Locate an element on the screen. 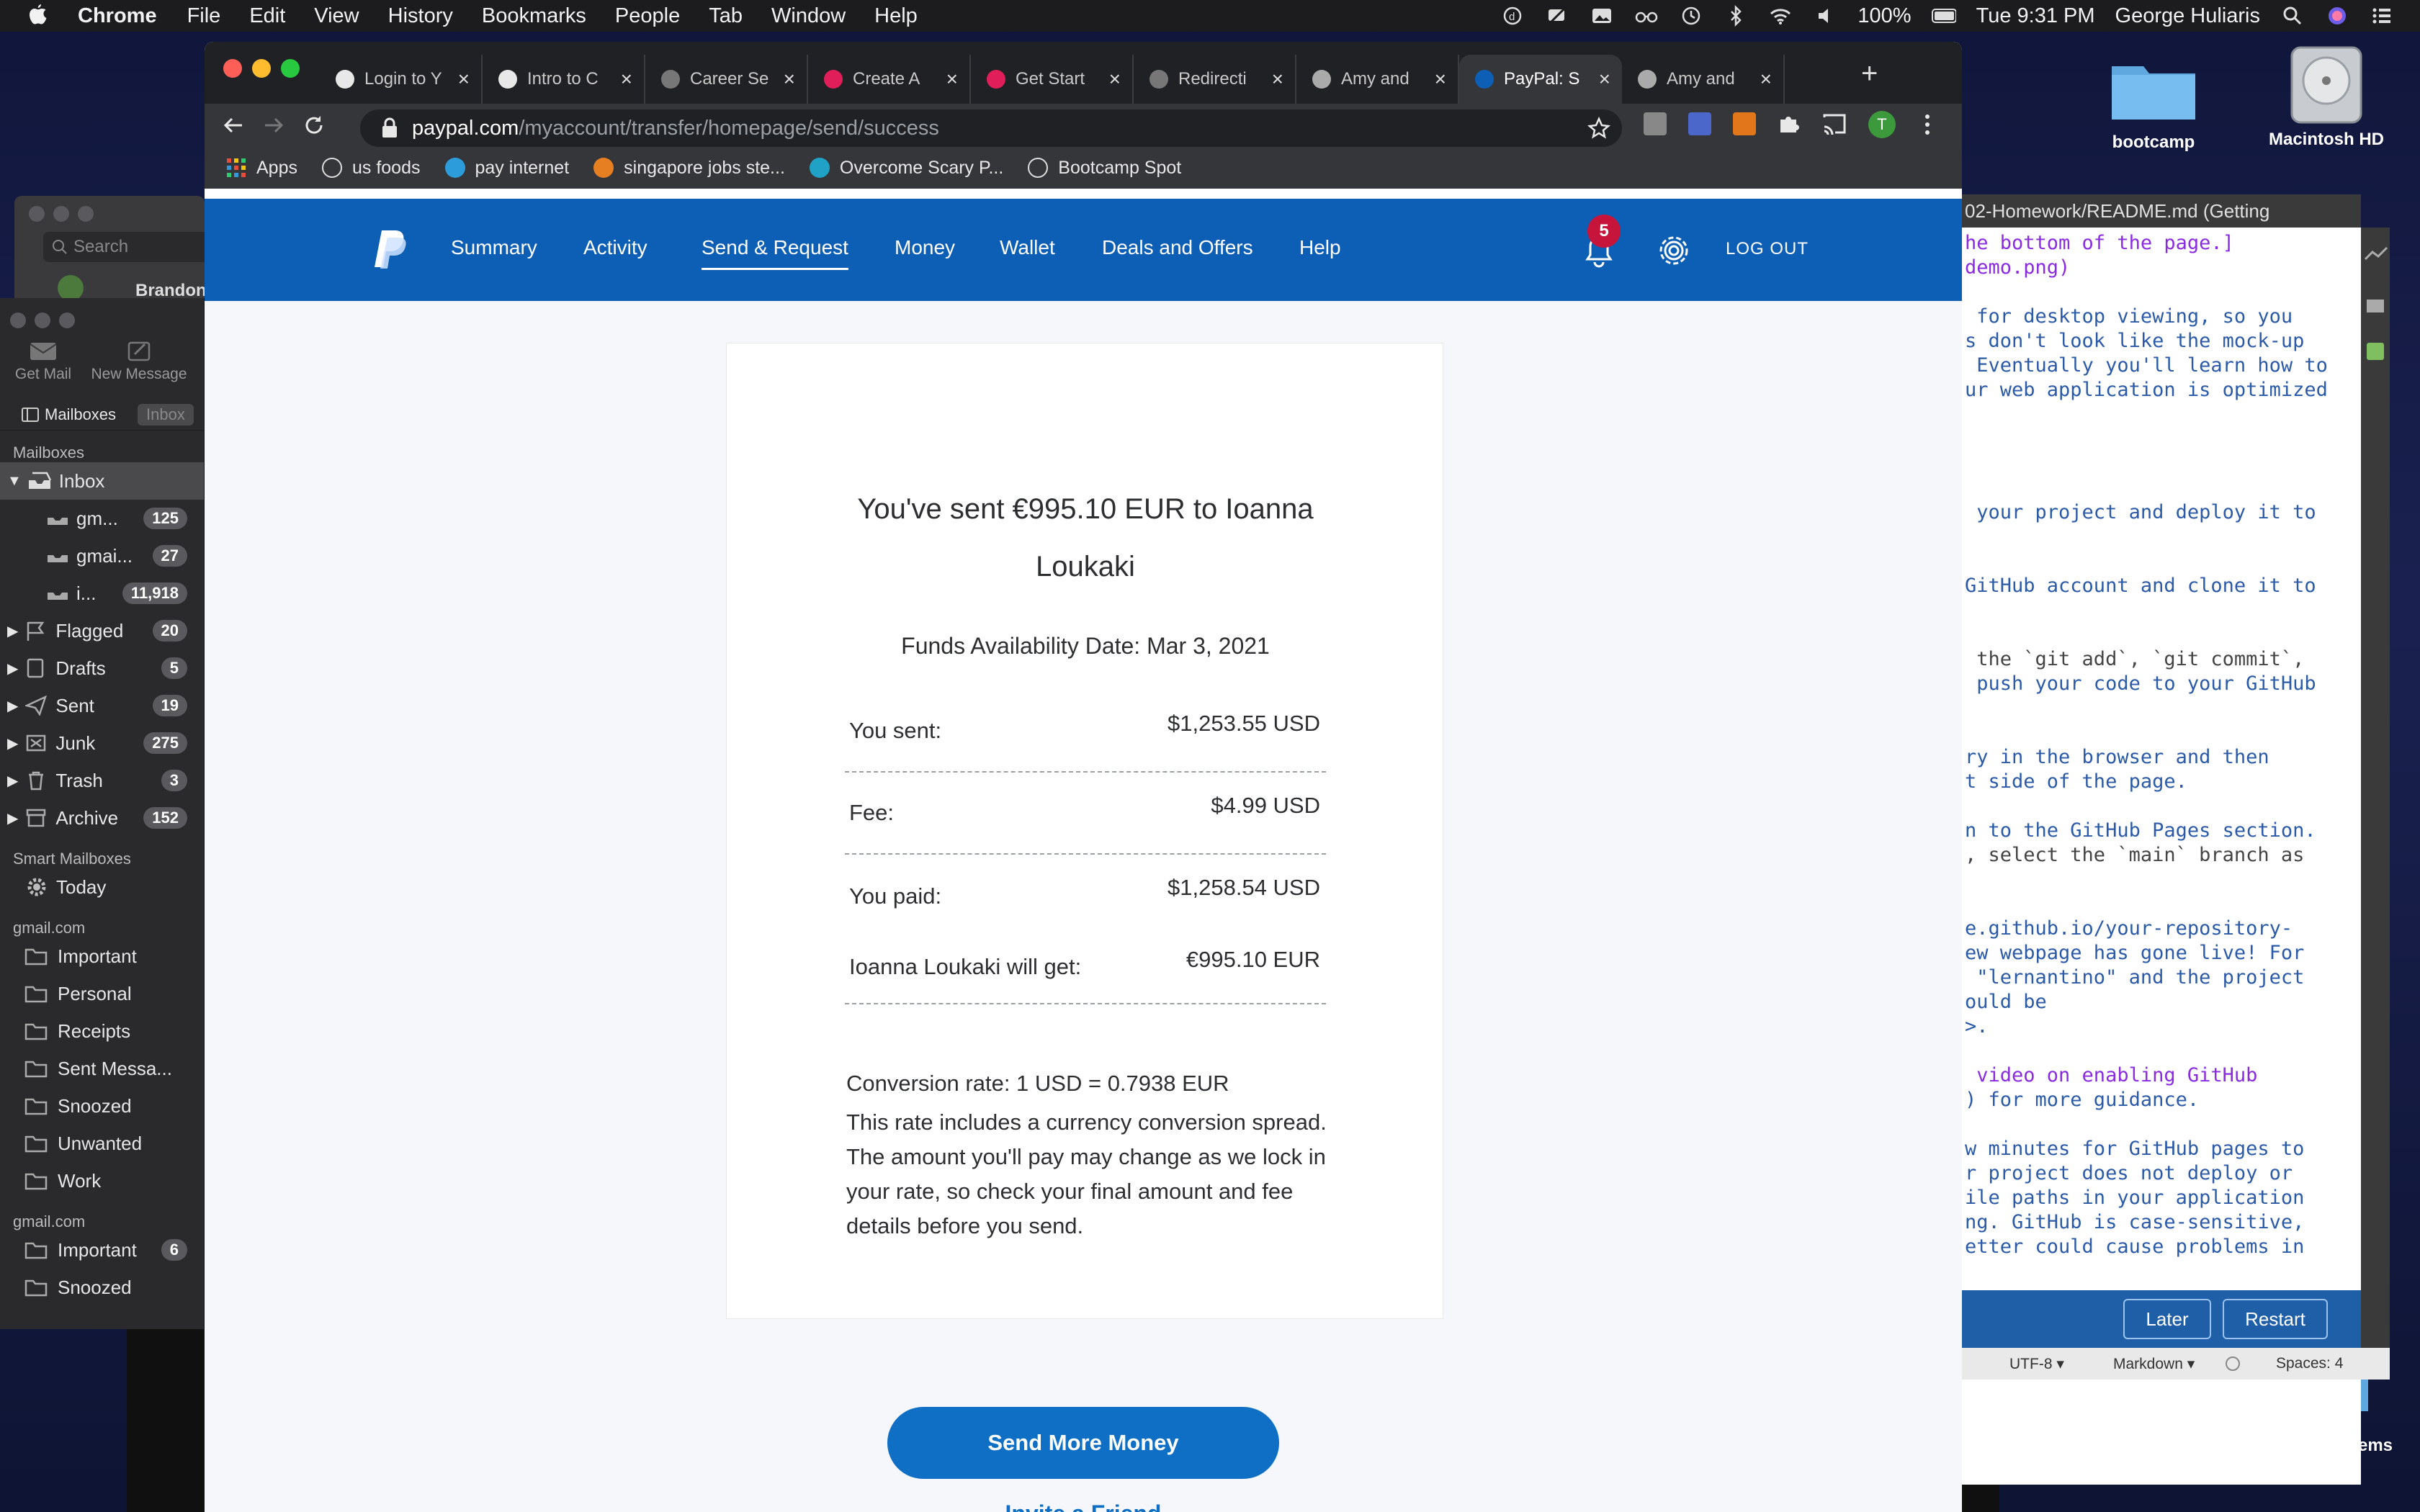 The height and width of the screenshot is (1512, 2420). bookmark-apps: Apps is located at coordinates (261, 168).